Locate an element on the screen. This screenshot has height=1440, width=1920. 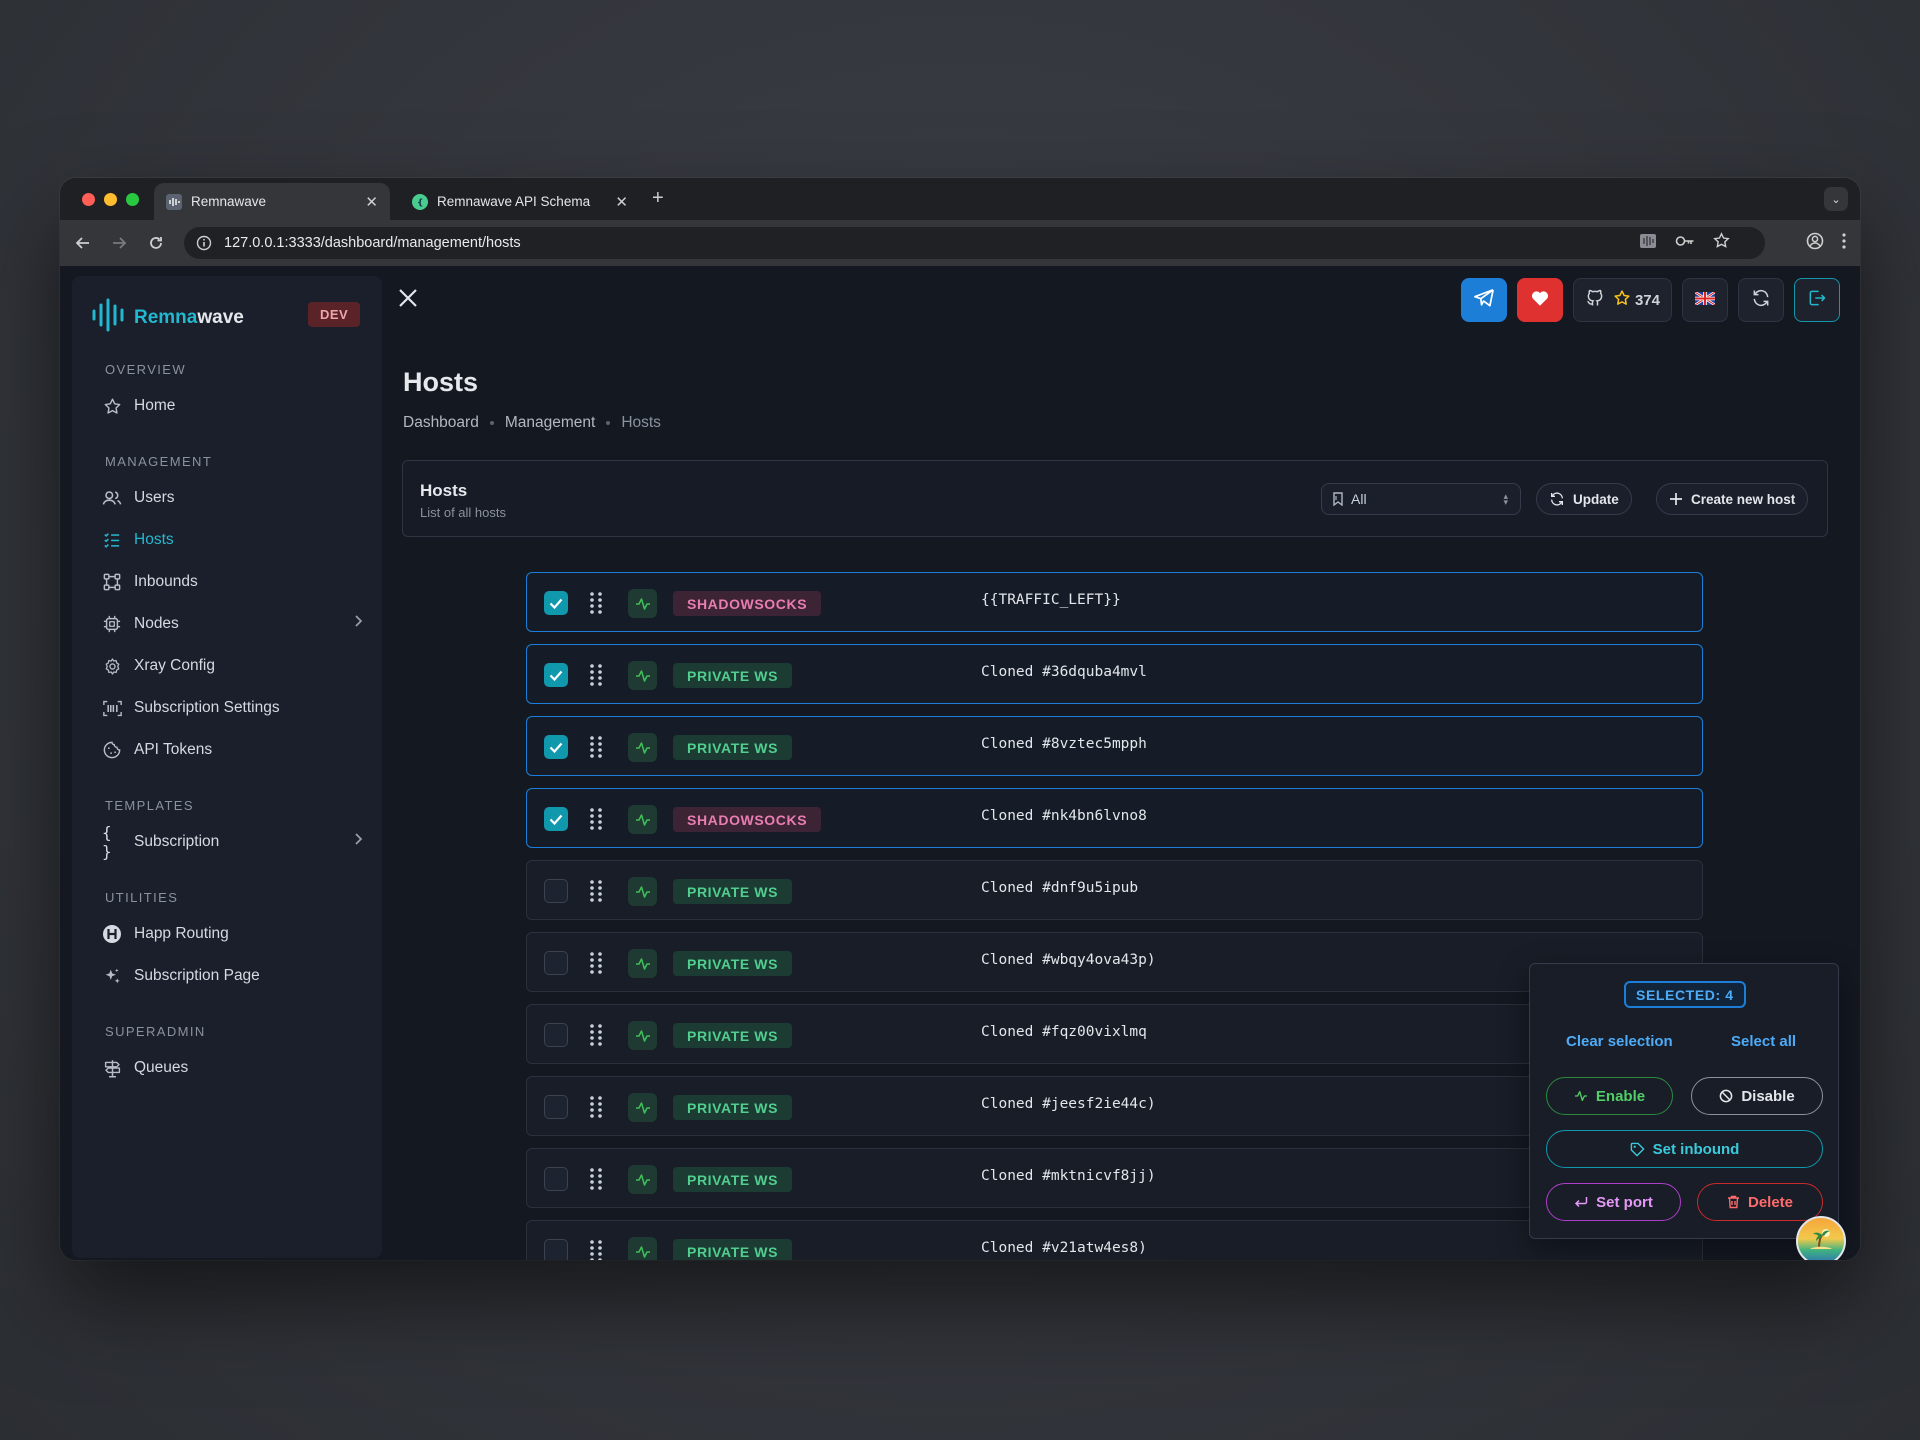
host-row: SHADOWSOCKS {{TRAFFIC_LEFT}} is located at coordinates (1114, 602).